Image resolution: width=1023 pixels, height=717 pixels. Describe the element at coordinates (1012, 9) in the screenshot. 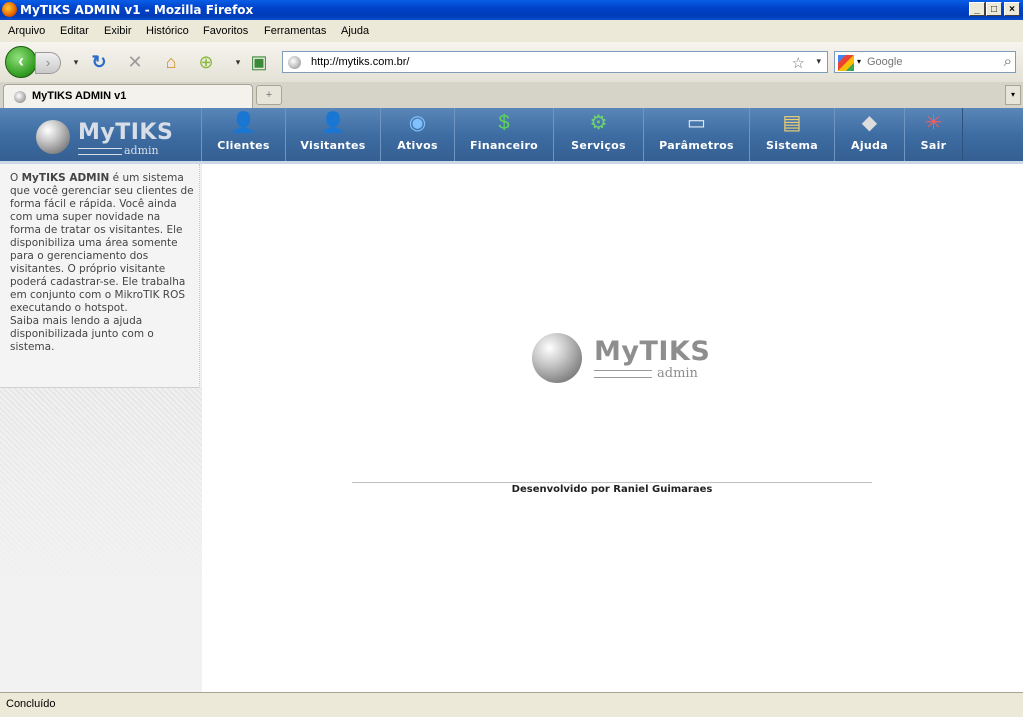

I see `close-button: ×` at that location.